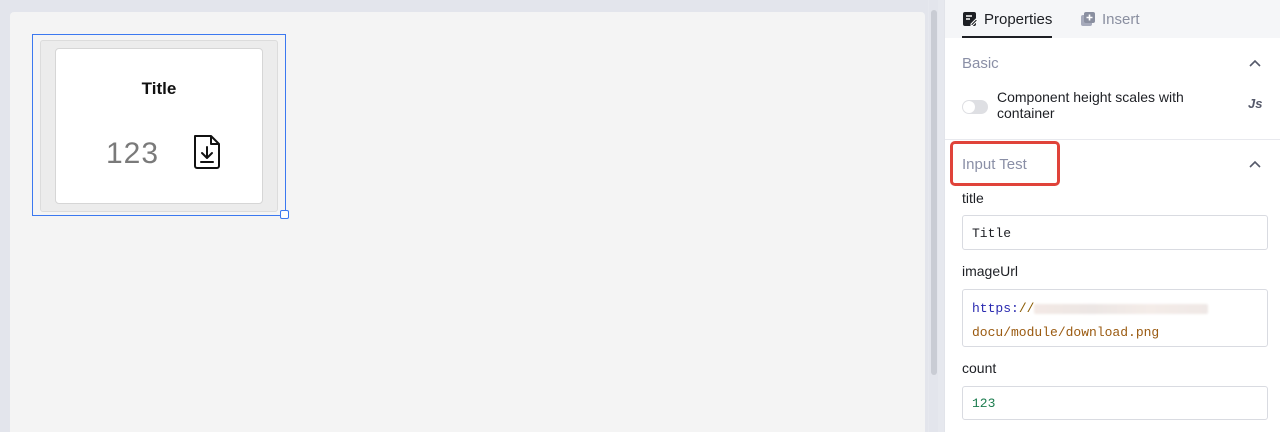 This screenshot has height=432, width=1280. What do you see at coordinates (159, 126) in the screenshot?
I see `component-card: Title 123` at bounding box center [159, 126].